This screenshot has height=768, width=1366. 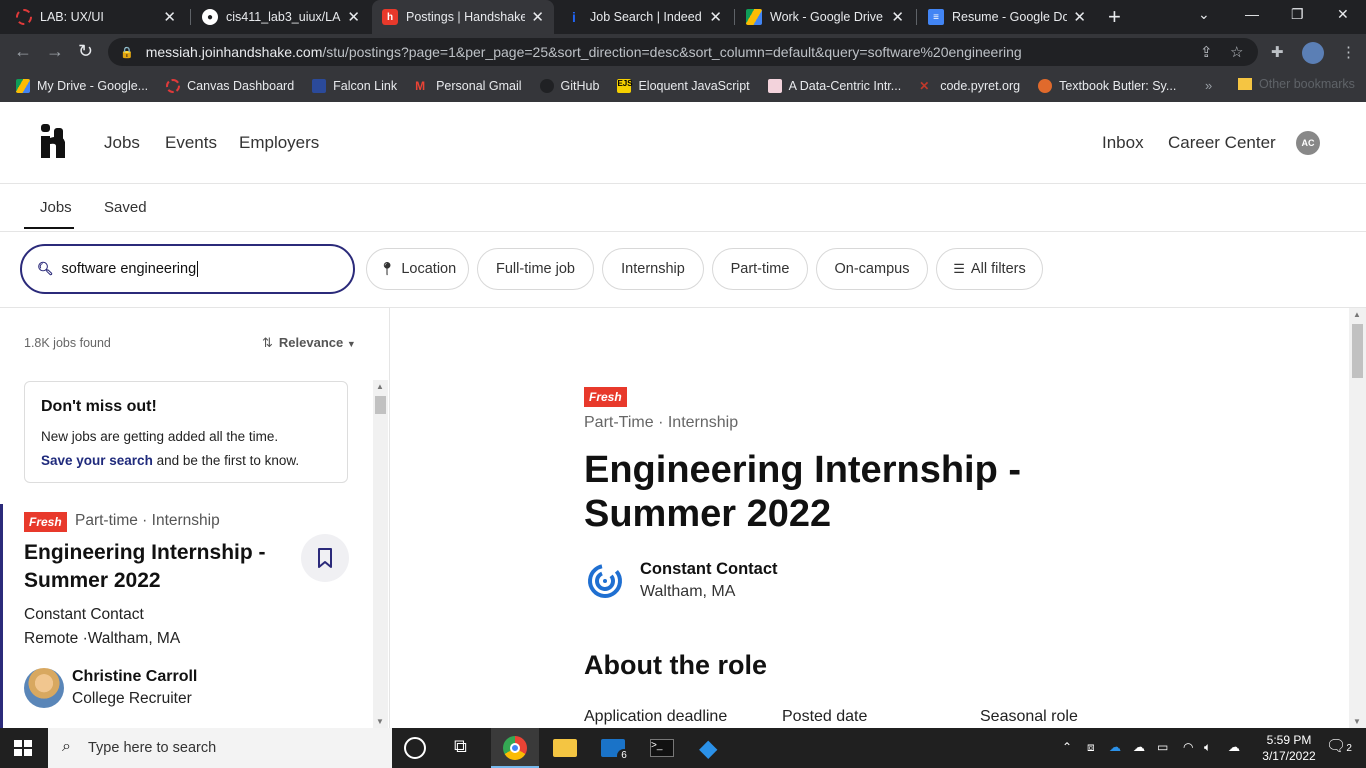 I want to click on vscode-icon: ◆, so click(x=711, y=748).